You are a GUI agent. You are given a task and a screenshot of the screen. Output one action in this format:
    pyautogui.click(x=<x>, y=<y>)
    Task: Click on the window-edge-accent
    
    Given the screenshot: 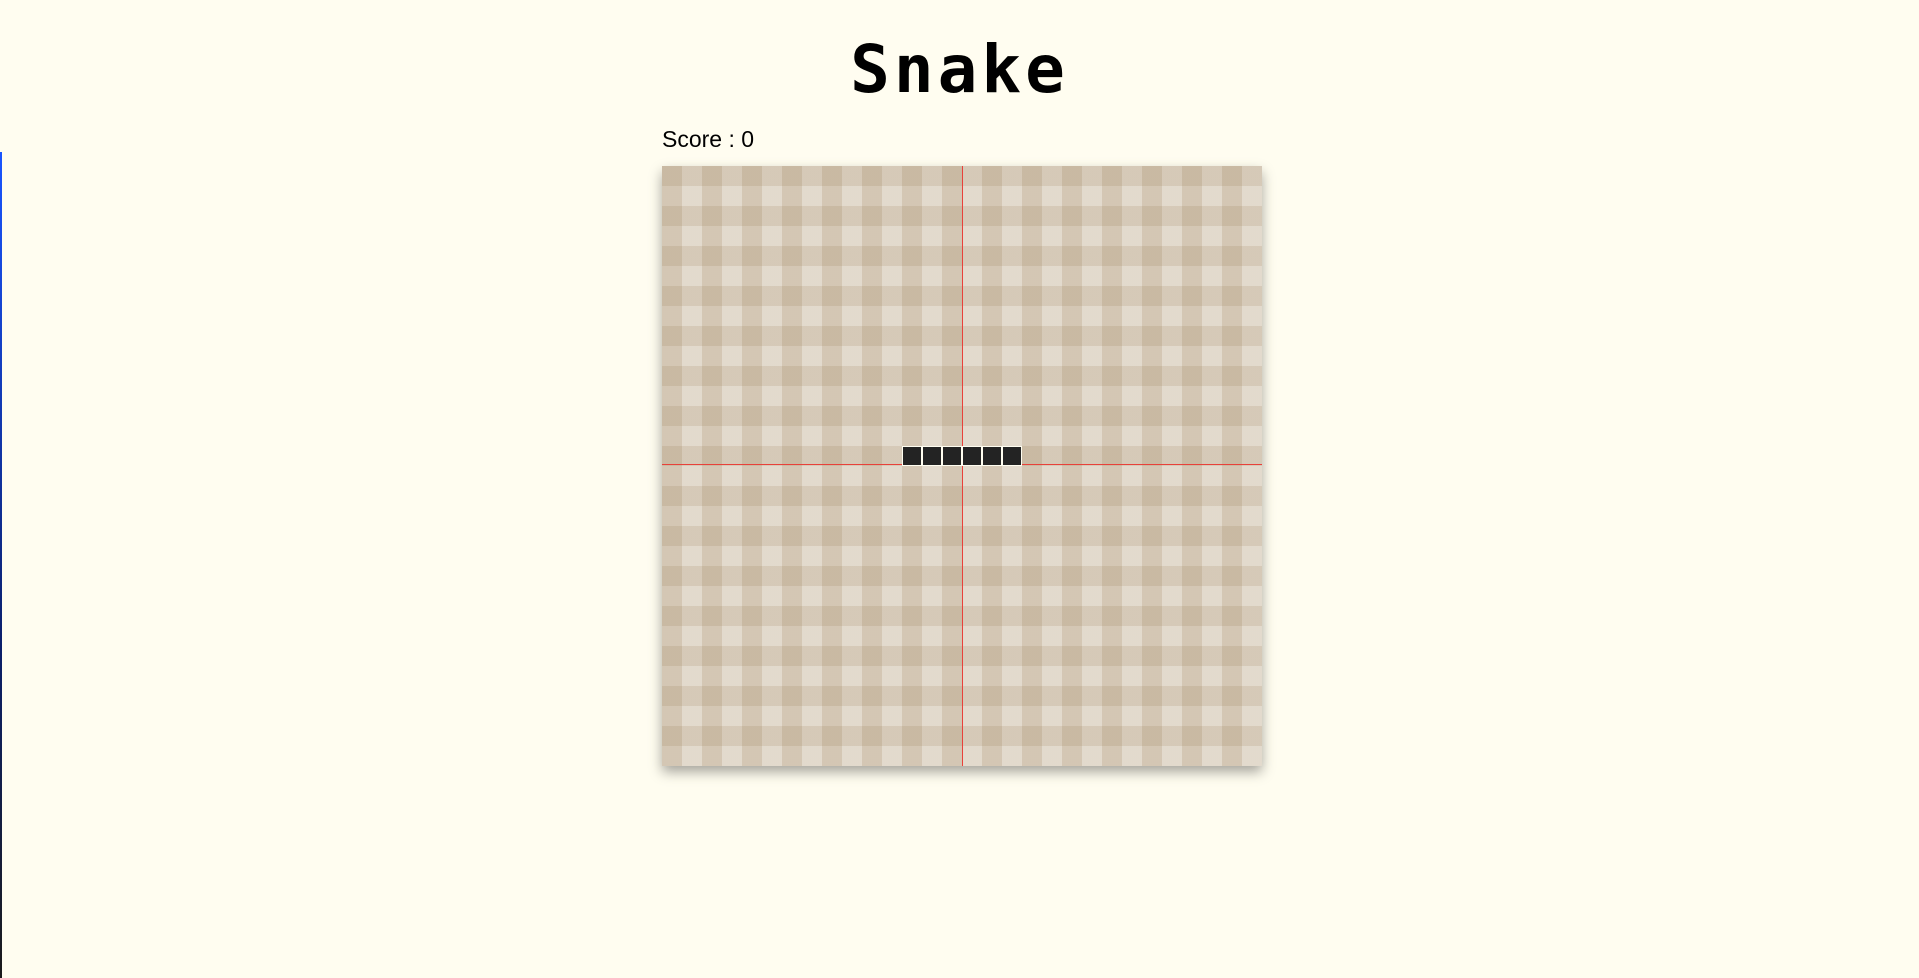 What is the action you would take?
    pyautogui.click(x=1, y=565)
    